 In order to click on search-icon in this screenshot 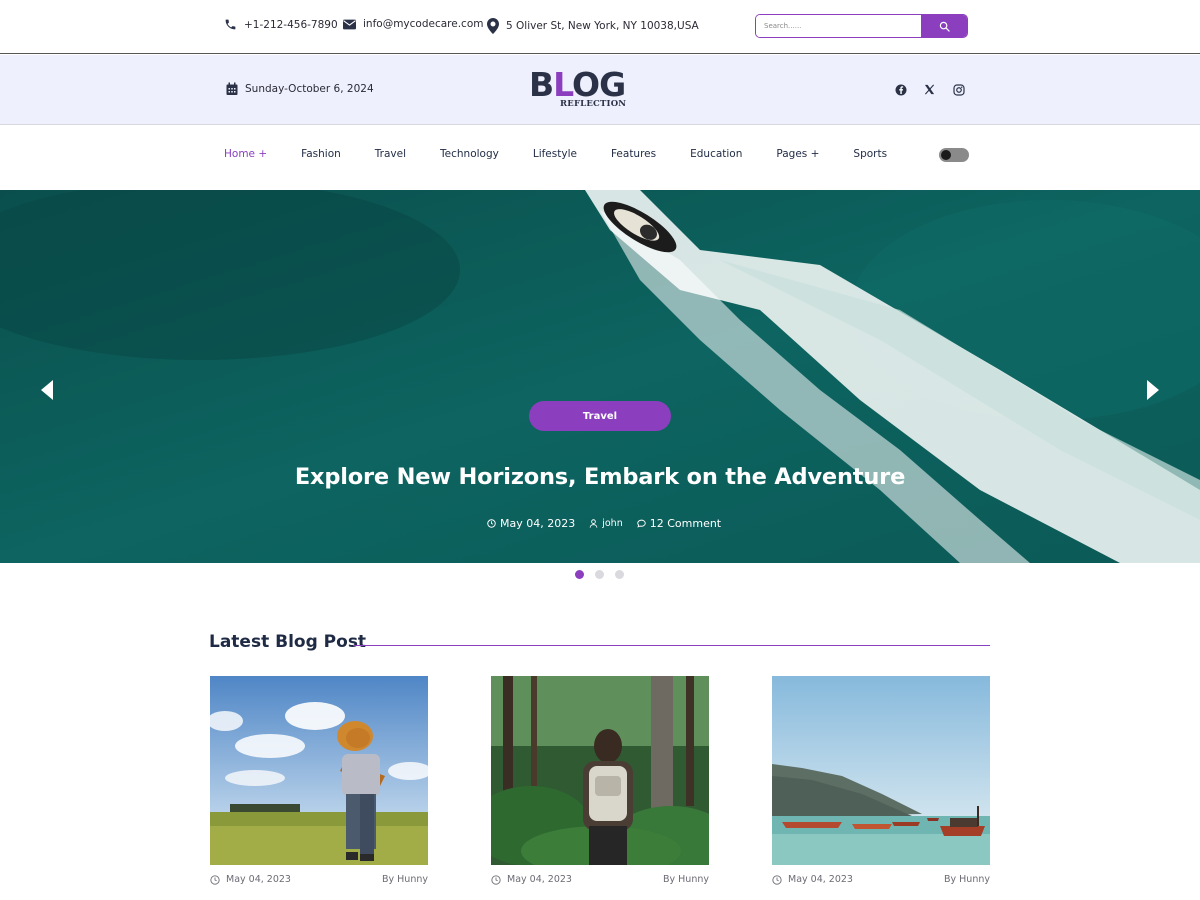, I will do `click(944, 26)`.